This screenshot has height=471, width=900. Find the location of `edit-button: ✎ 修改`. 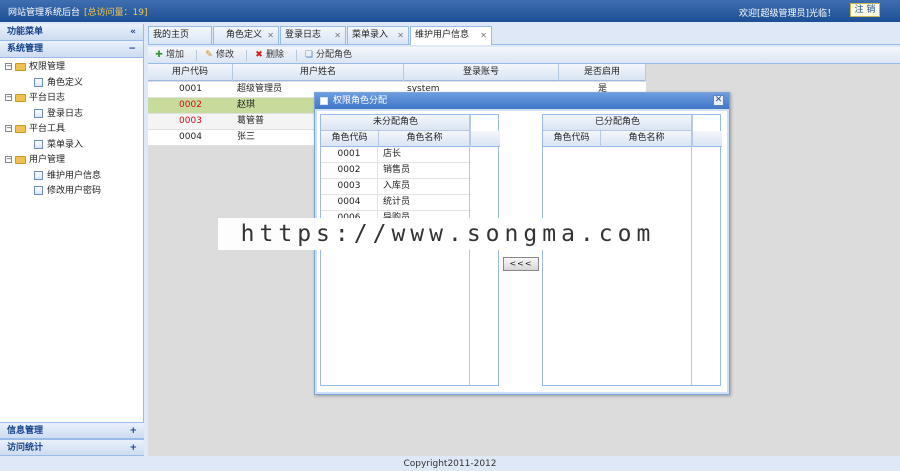

edit-button: ✎ 修改 is located at coordinates (219, 55).